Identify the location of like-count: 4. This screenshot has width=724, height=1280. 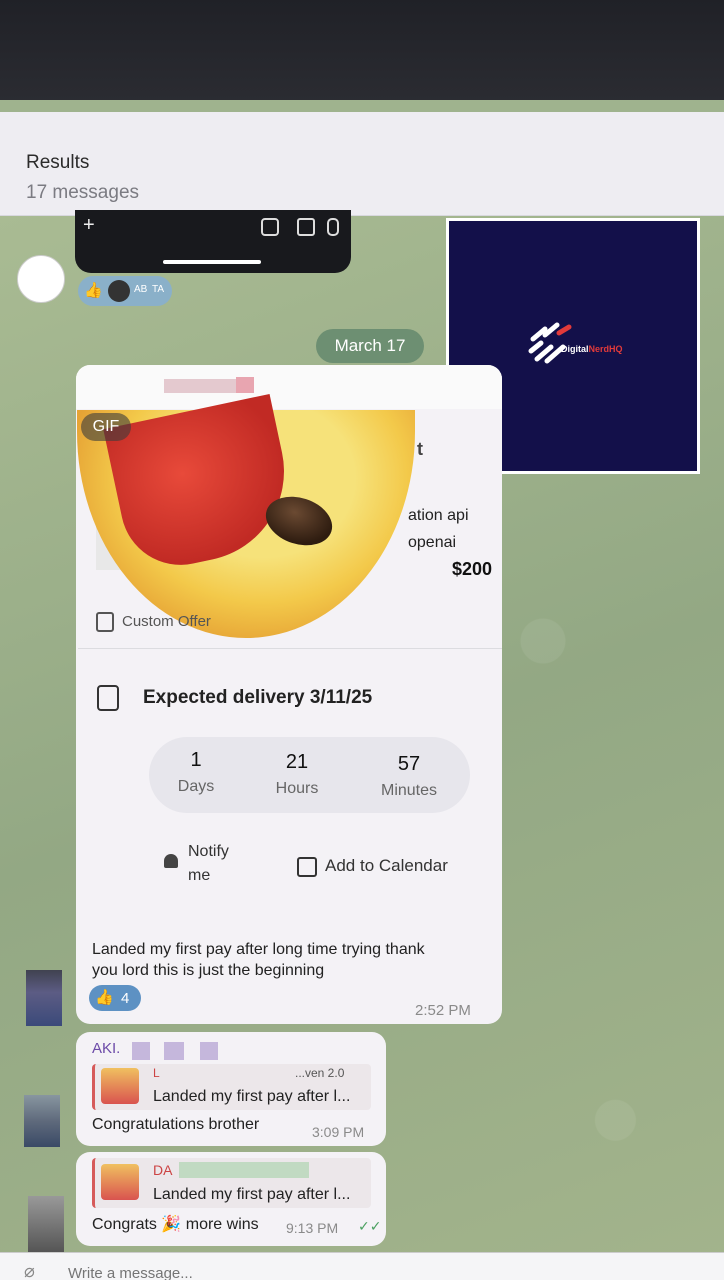
(125, 998).